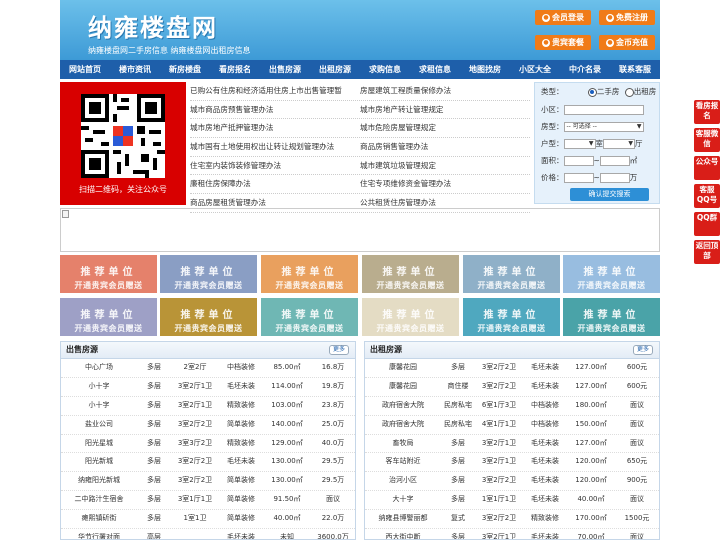  I want to click on layout: 3室2厅1卫, so click(499, 442).